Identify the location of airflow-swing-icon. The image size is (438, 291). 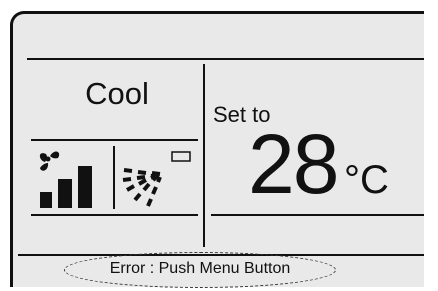
(156, 179).